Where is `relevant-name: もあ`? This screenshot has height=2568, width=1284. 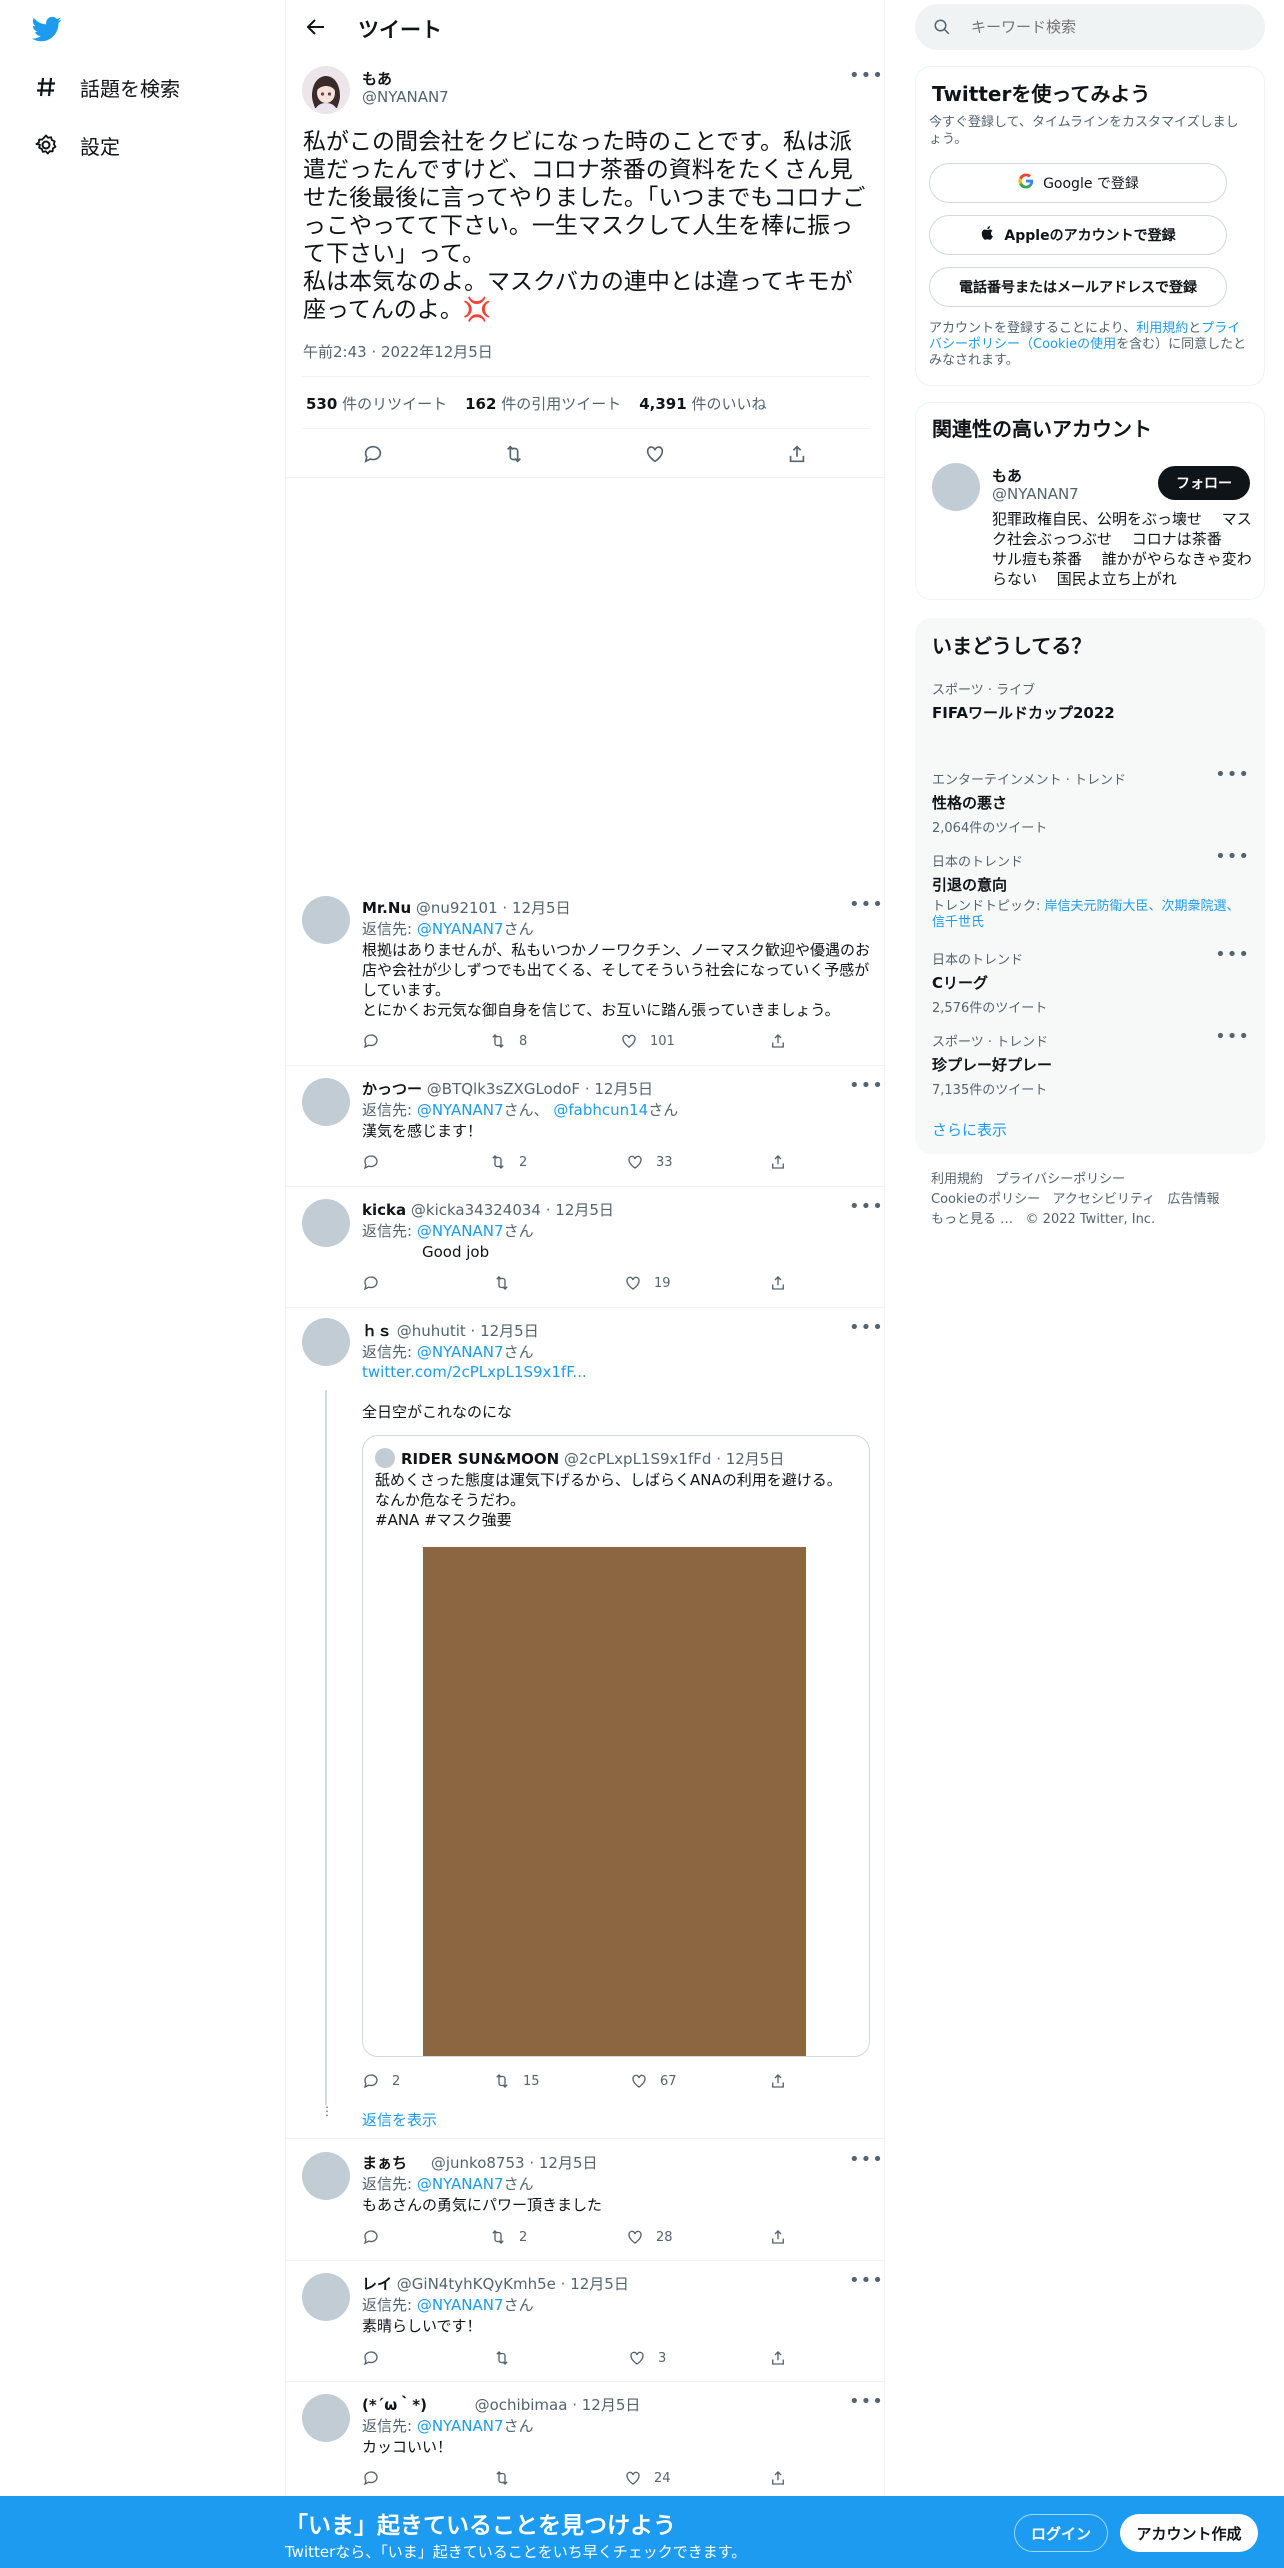 relevant-name: もあ is located at coordinates (1007, 475).